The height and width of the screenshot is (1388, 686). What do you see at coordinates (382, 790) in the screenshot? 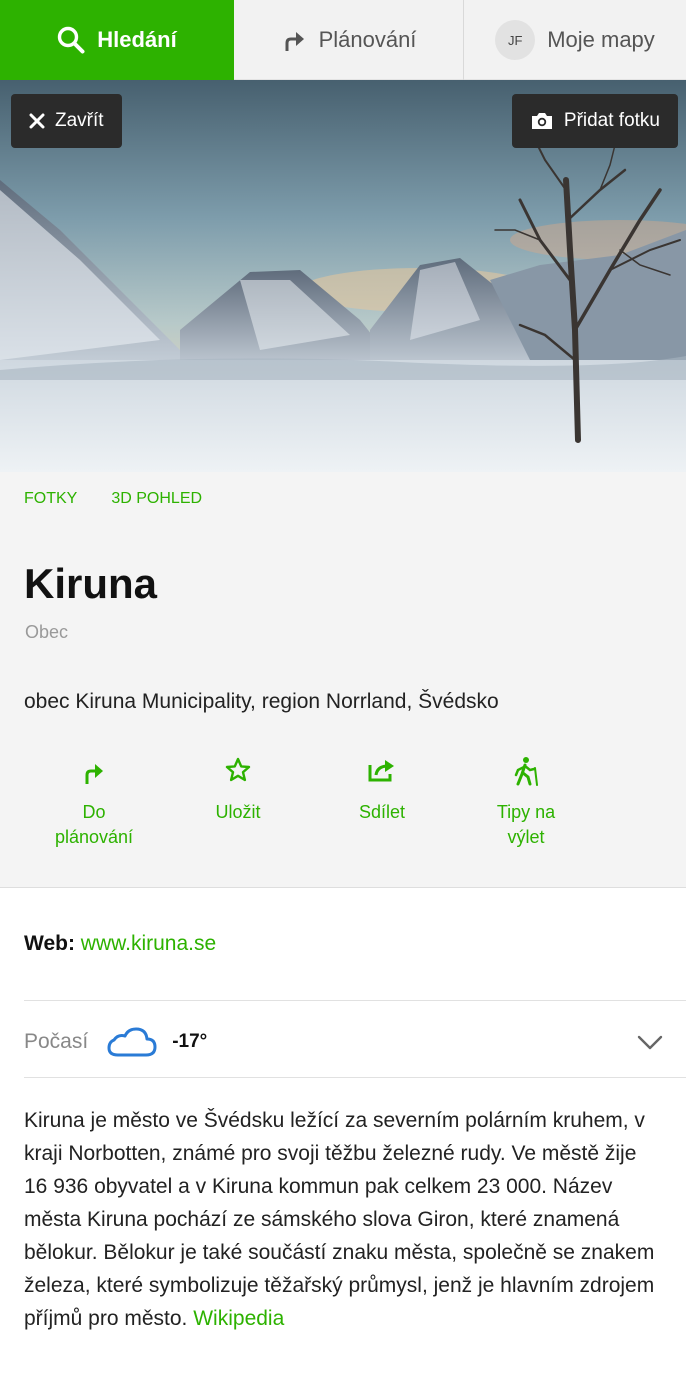
I see `share-button: Sdílet` at bounding box center [382, 790].